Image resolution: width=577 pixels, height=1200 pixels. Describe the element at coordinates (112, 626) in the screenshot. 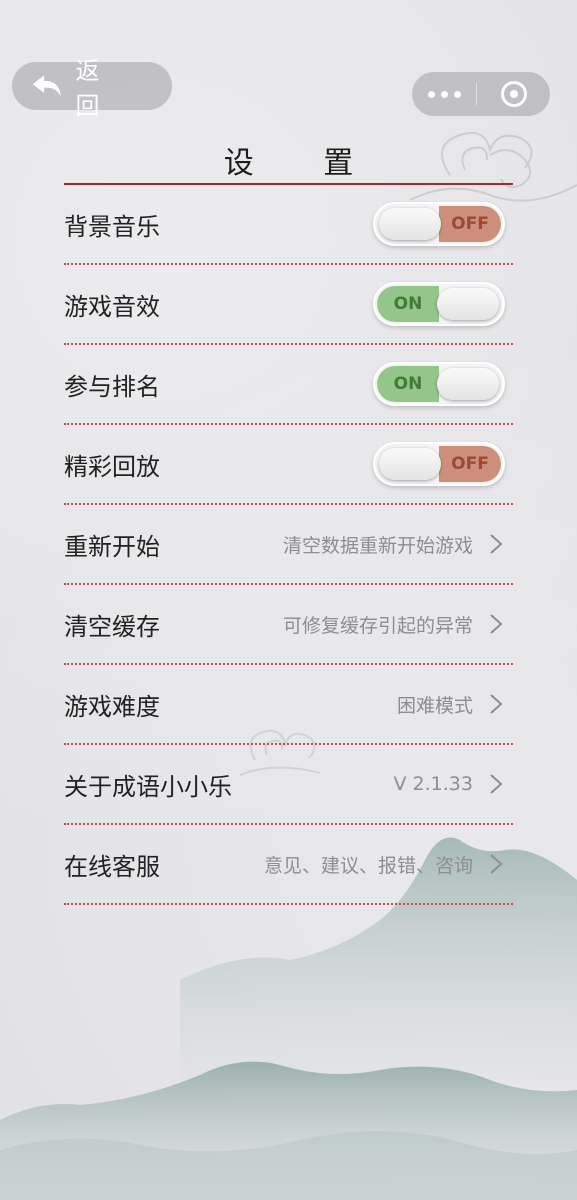

I see `setting-label: 清空缓存` at that location.